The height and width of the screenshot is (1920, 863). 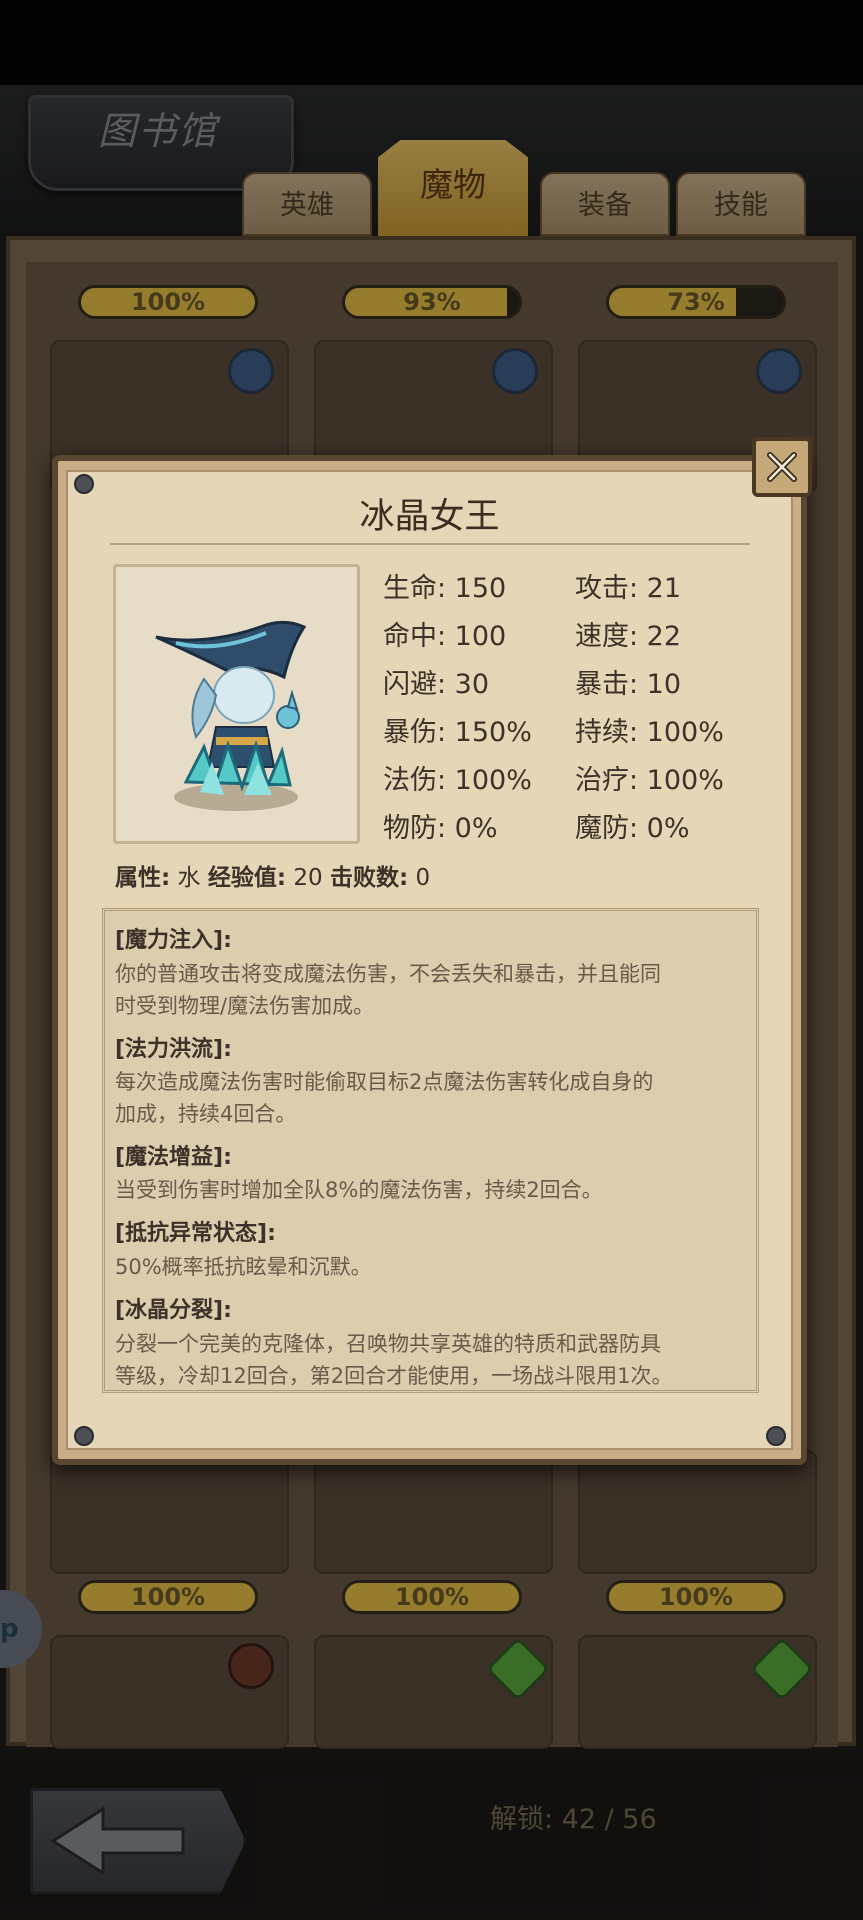 I want to click on stat-phys-def: 物防: 0%, so click(x=440, y=828).